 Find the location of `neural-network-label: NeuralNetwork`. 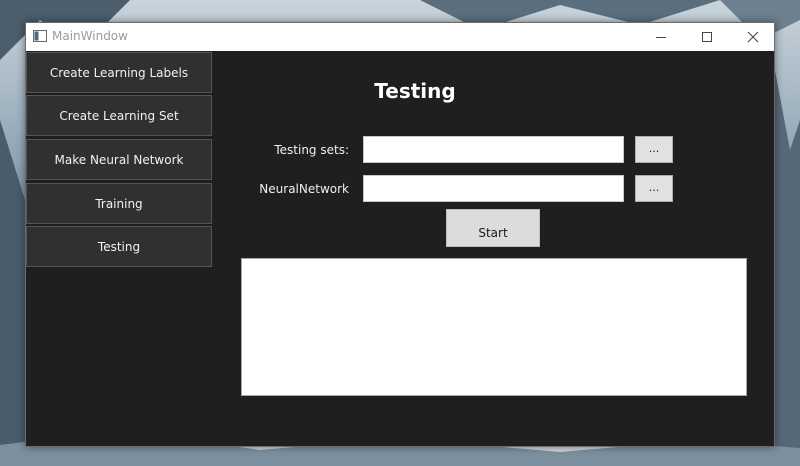

neural-network-label: NeuralNetwork is located at coordinates (304, 189).